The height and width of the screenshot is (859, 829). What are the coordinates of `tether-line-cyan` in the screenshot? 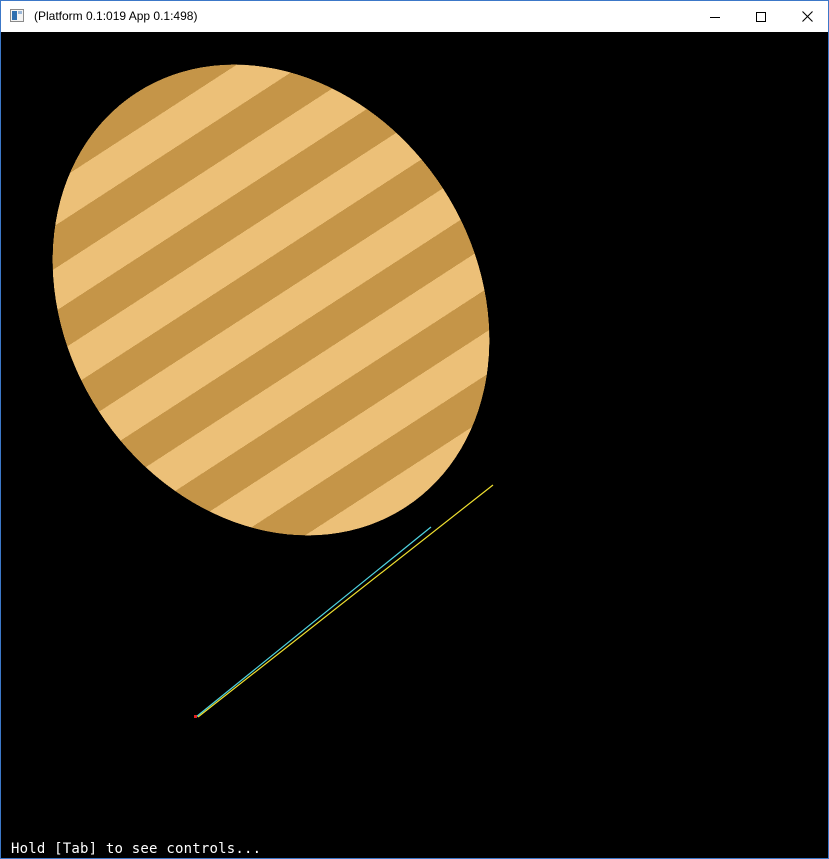 It's located at (313, 622).